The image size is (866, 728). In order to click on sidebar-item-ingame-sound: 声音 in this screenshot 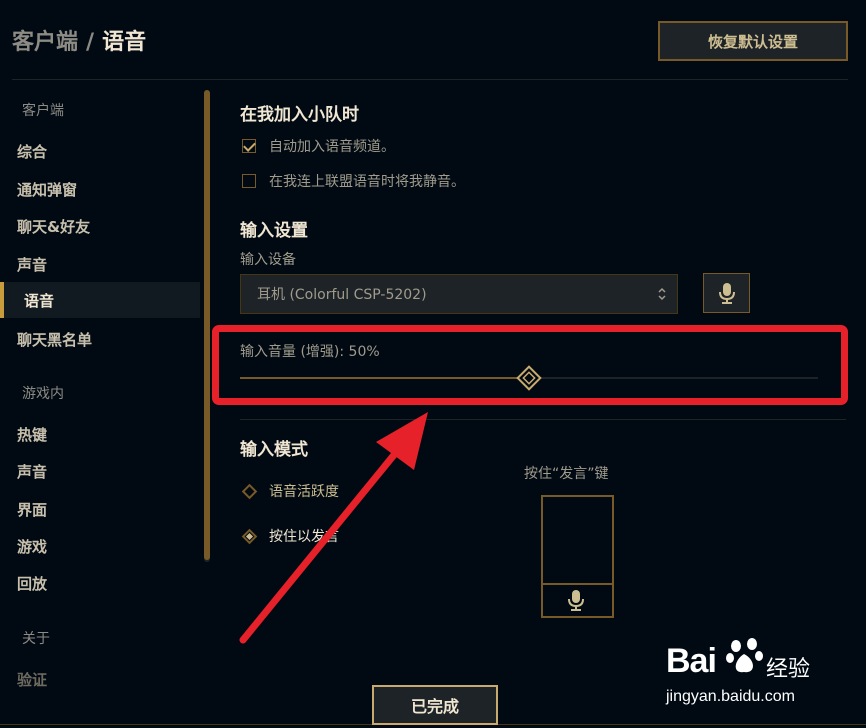, I will do `click(32, 471)`.